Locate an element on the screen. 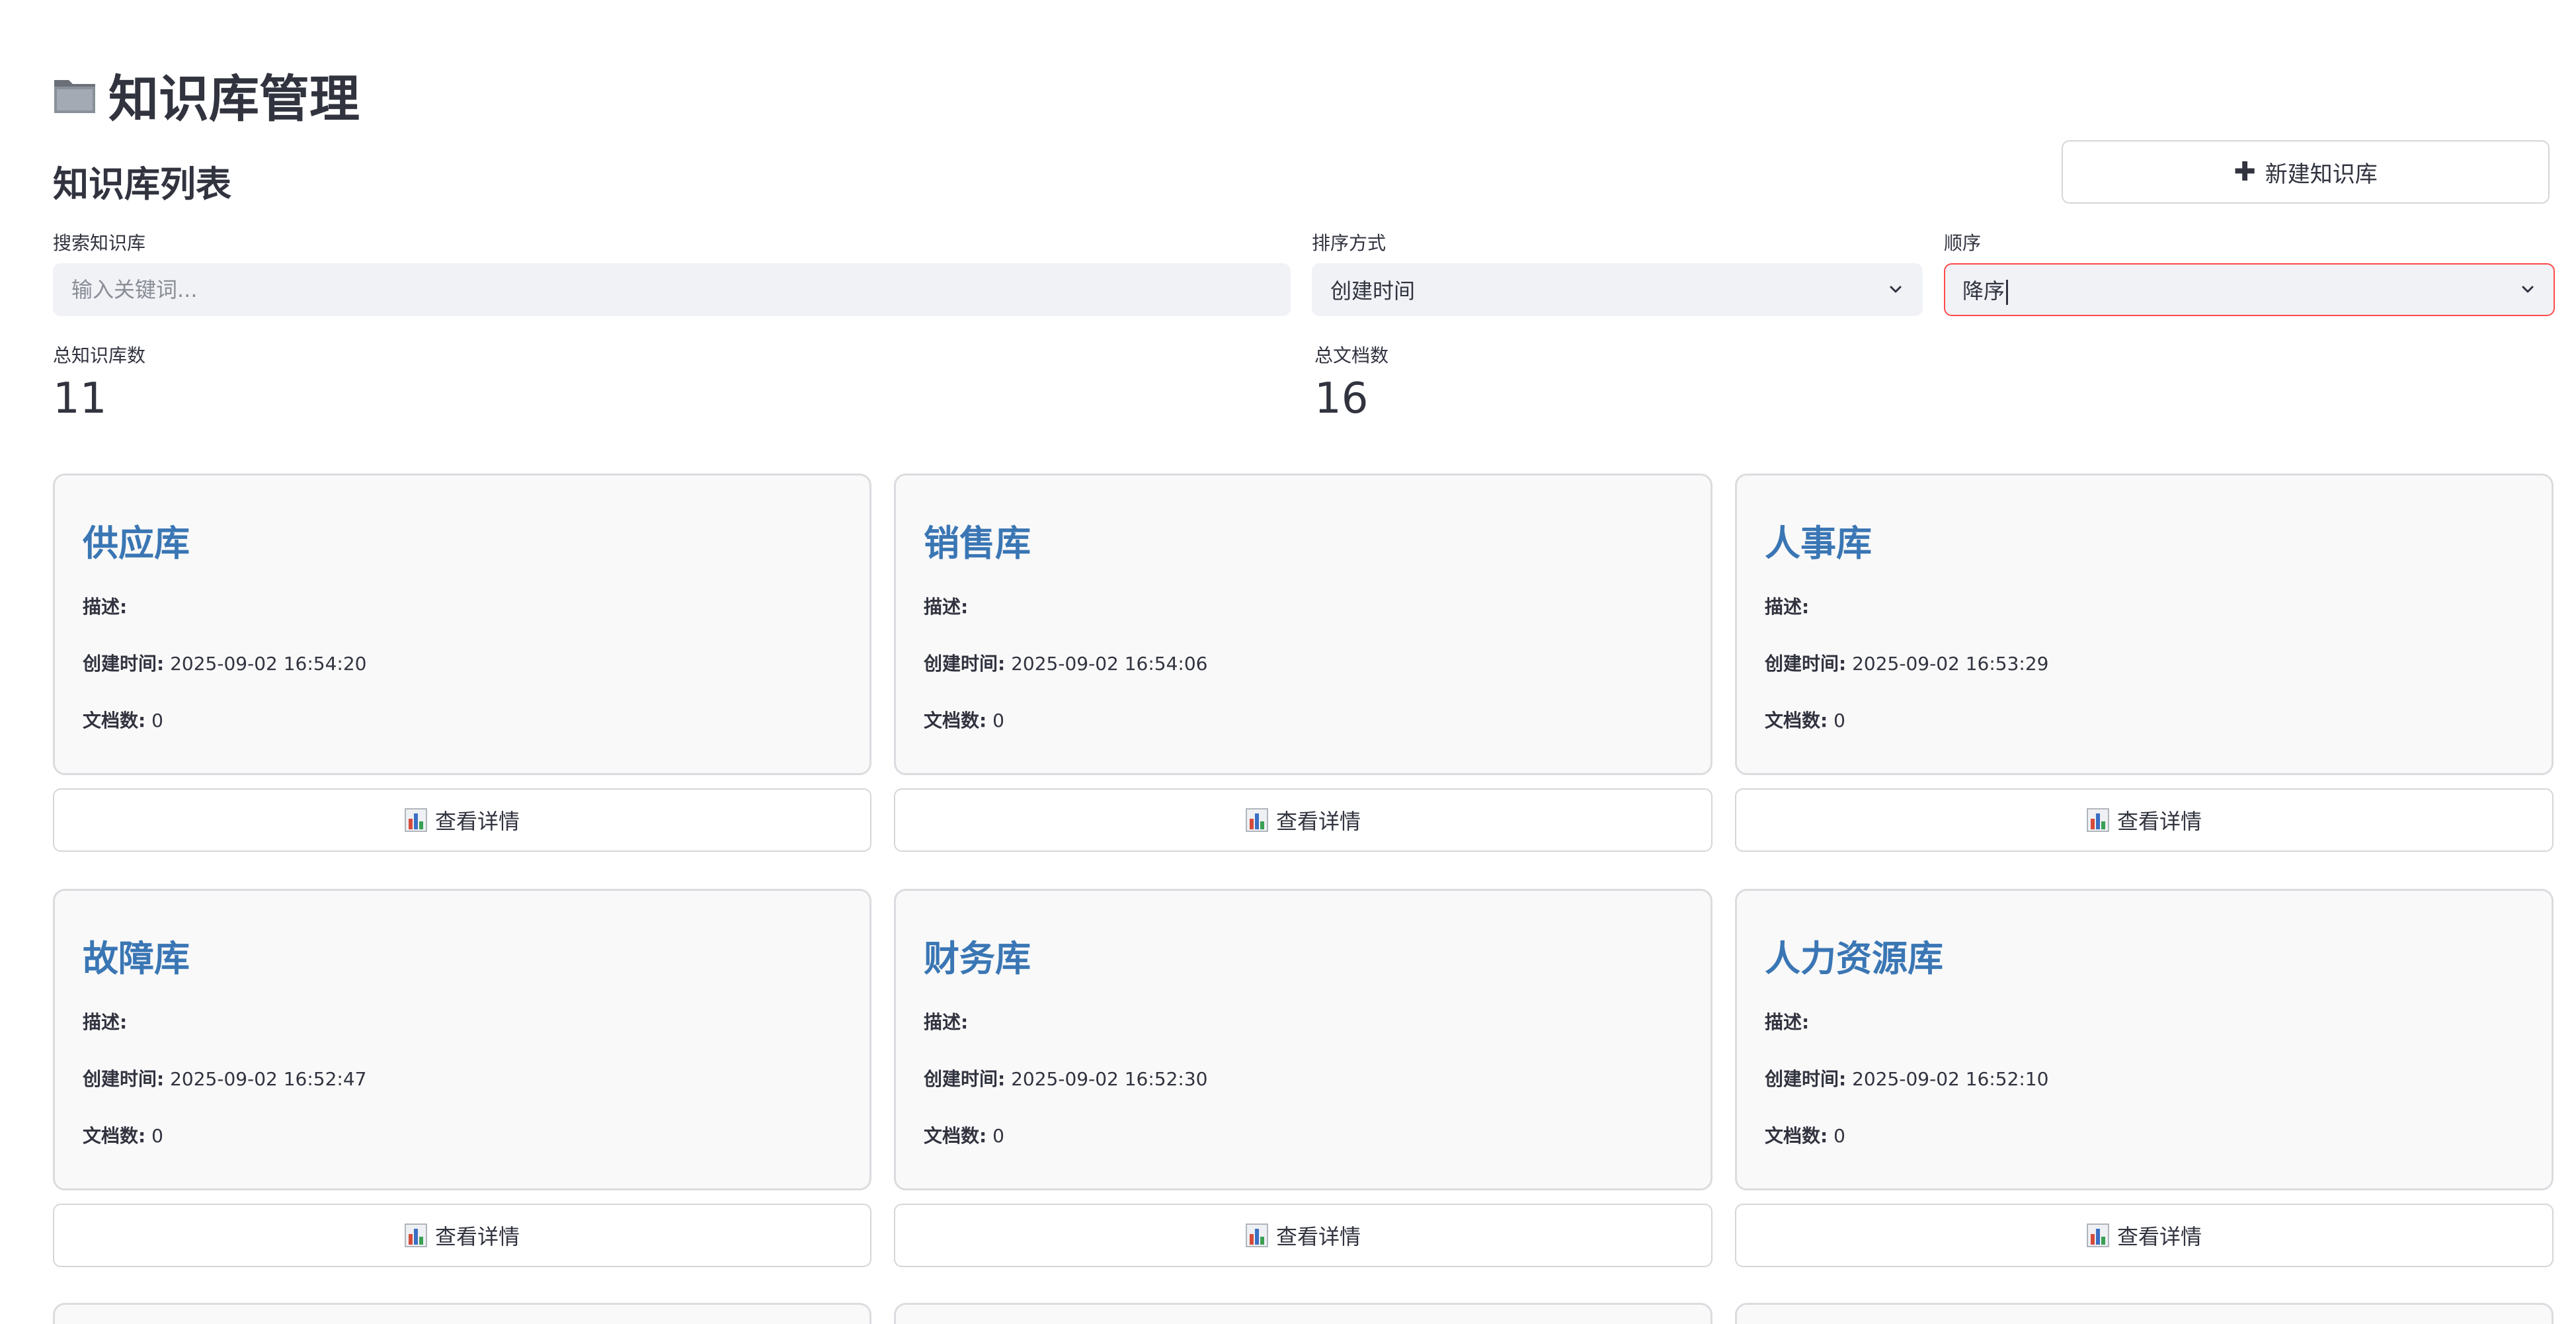 Image resolution: width=2576 pixels, height=1324 pixels. order-label: 顺序 is located at coordinates (1963, 243).